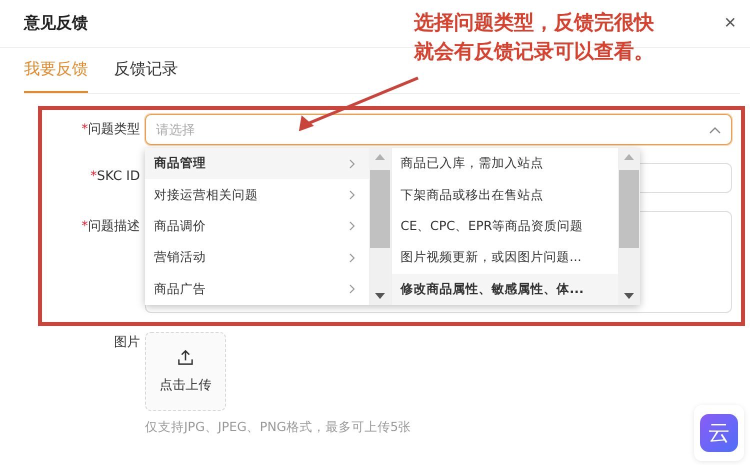 The image size is (750, 465). What do you see at coordinates (114, 226) in the screenshot?
I see `field-label: 问题描述` at bounding box center [114, 226].